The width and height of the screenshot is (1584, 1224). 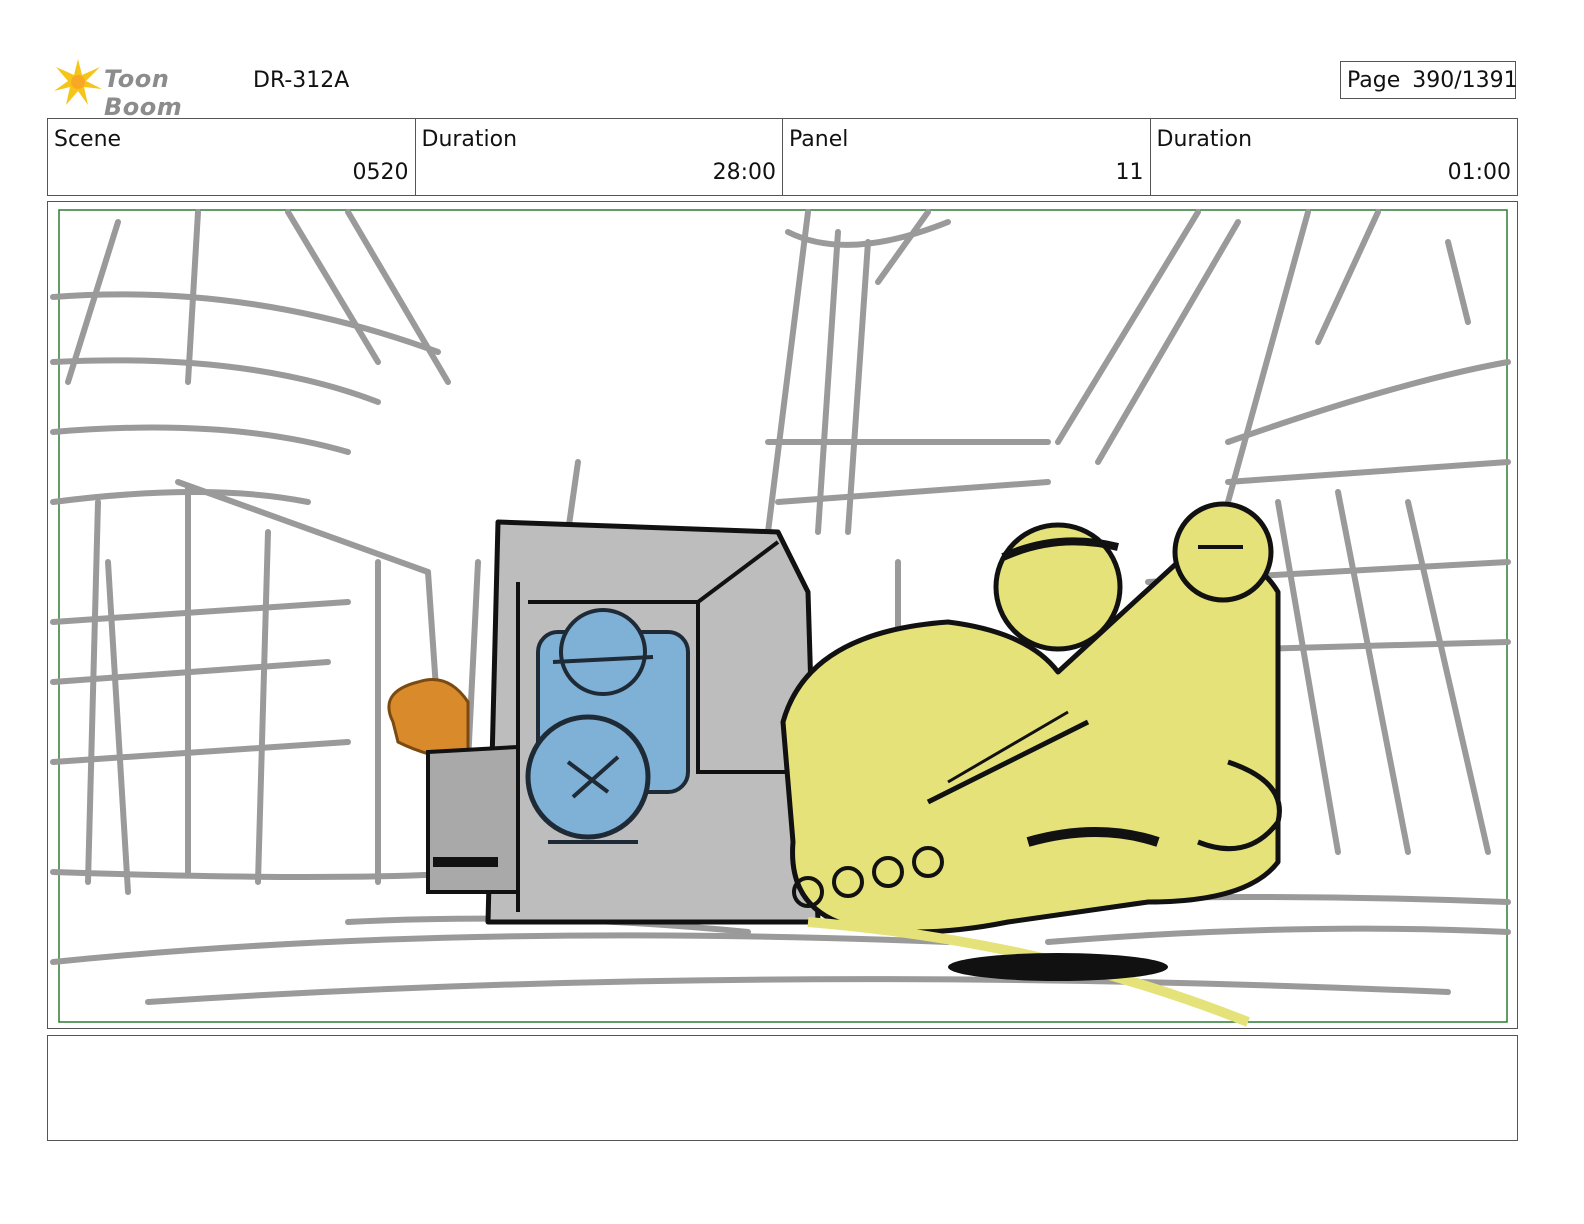 I want to click on panel-duration-value: 01:00, so click(x=1479, y=172).